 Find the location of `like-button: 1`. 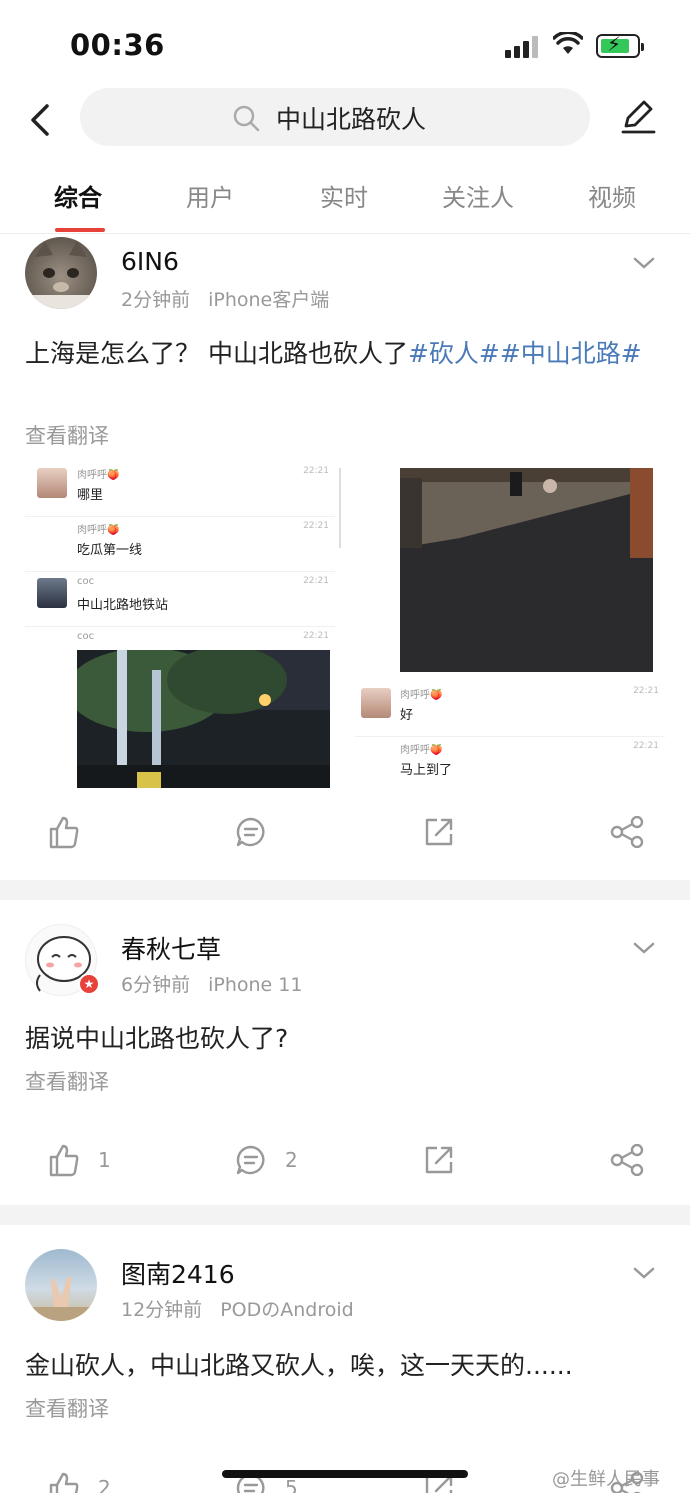

like-button: 1 is located at coordinates (79, 1160).